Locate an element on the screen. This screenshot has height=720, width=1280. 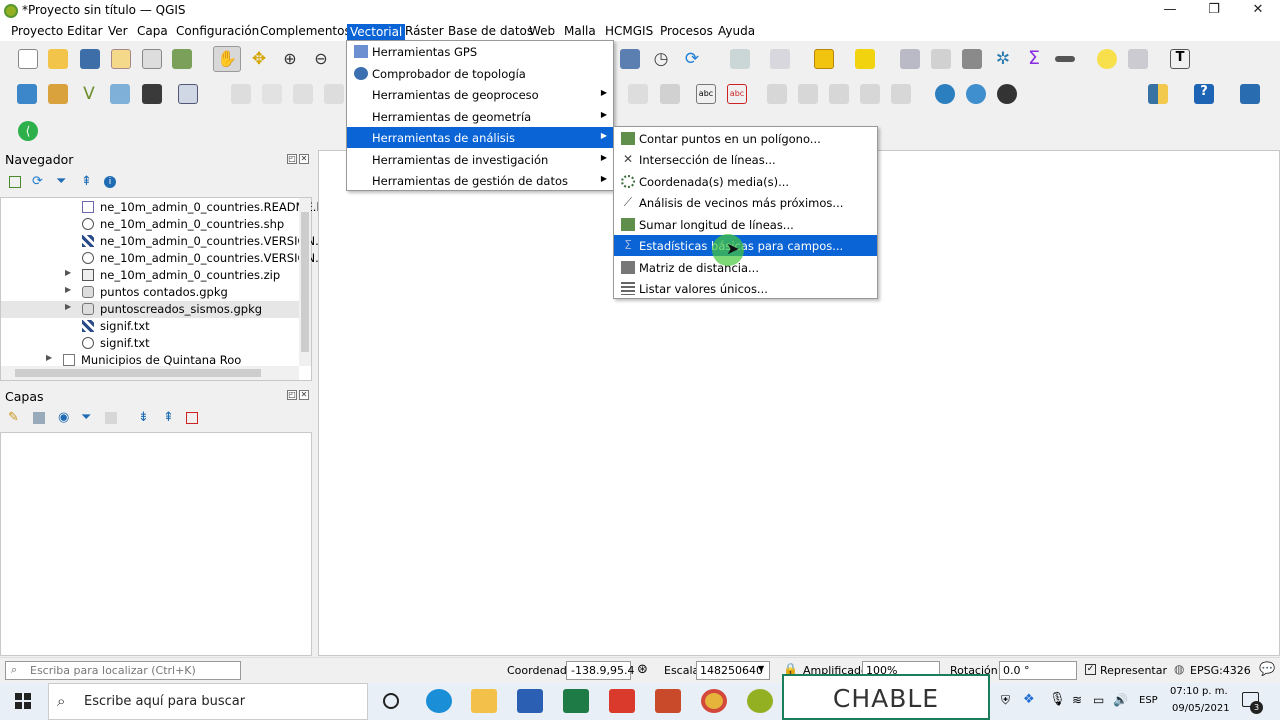
pan-map-icon: ✋ is located at coordinates (227, 59).